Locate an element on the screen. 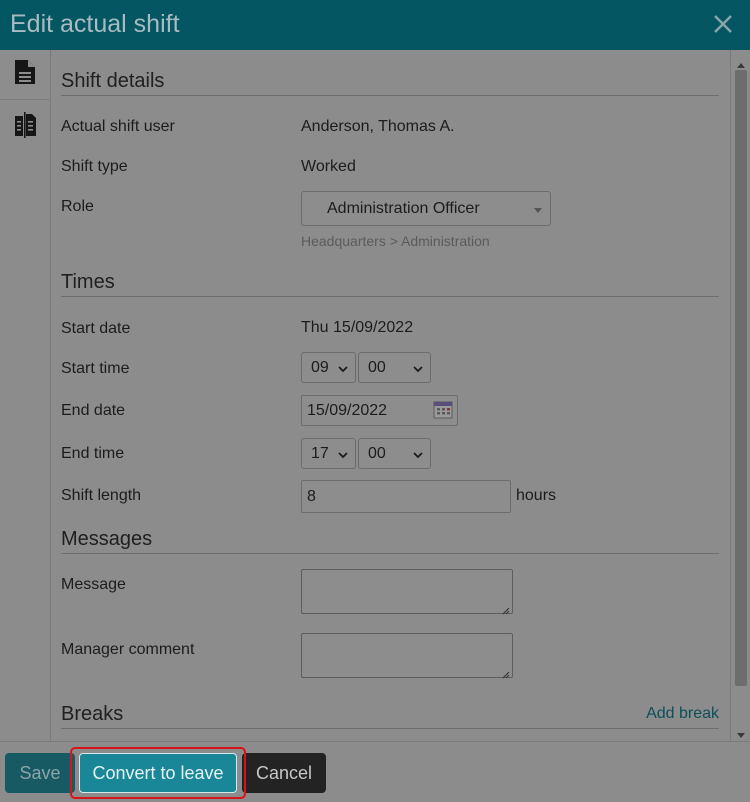 The image size is (750, 802). end-date-input: 15/09/2022 is located at coordinates (379, 410).